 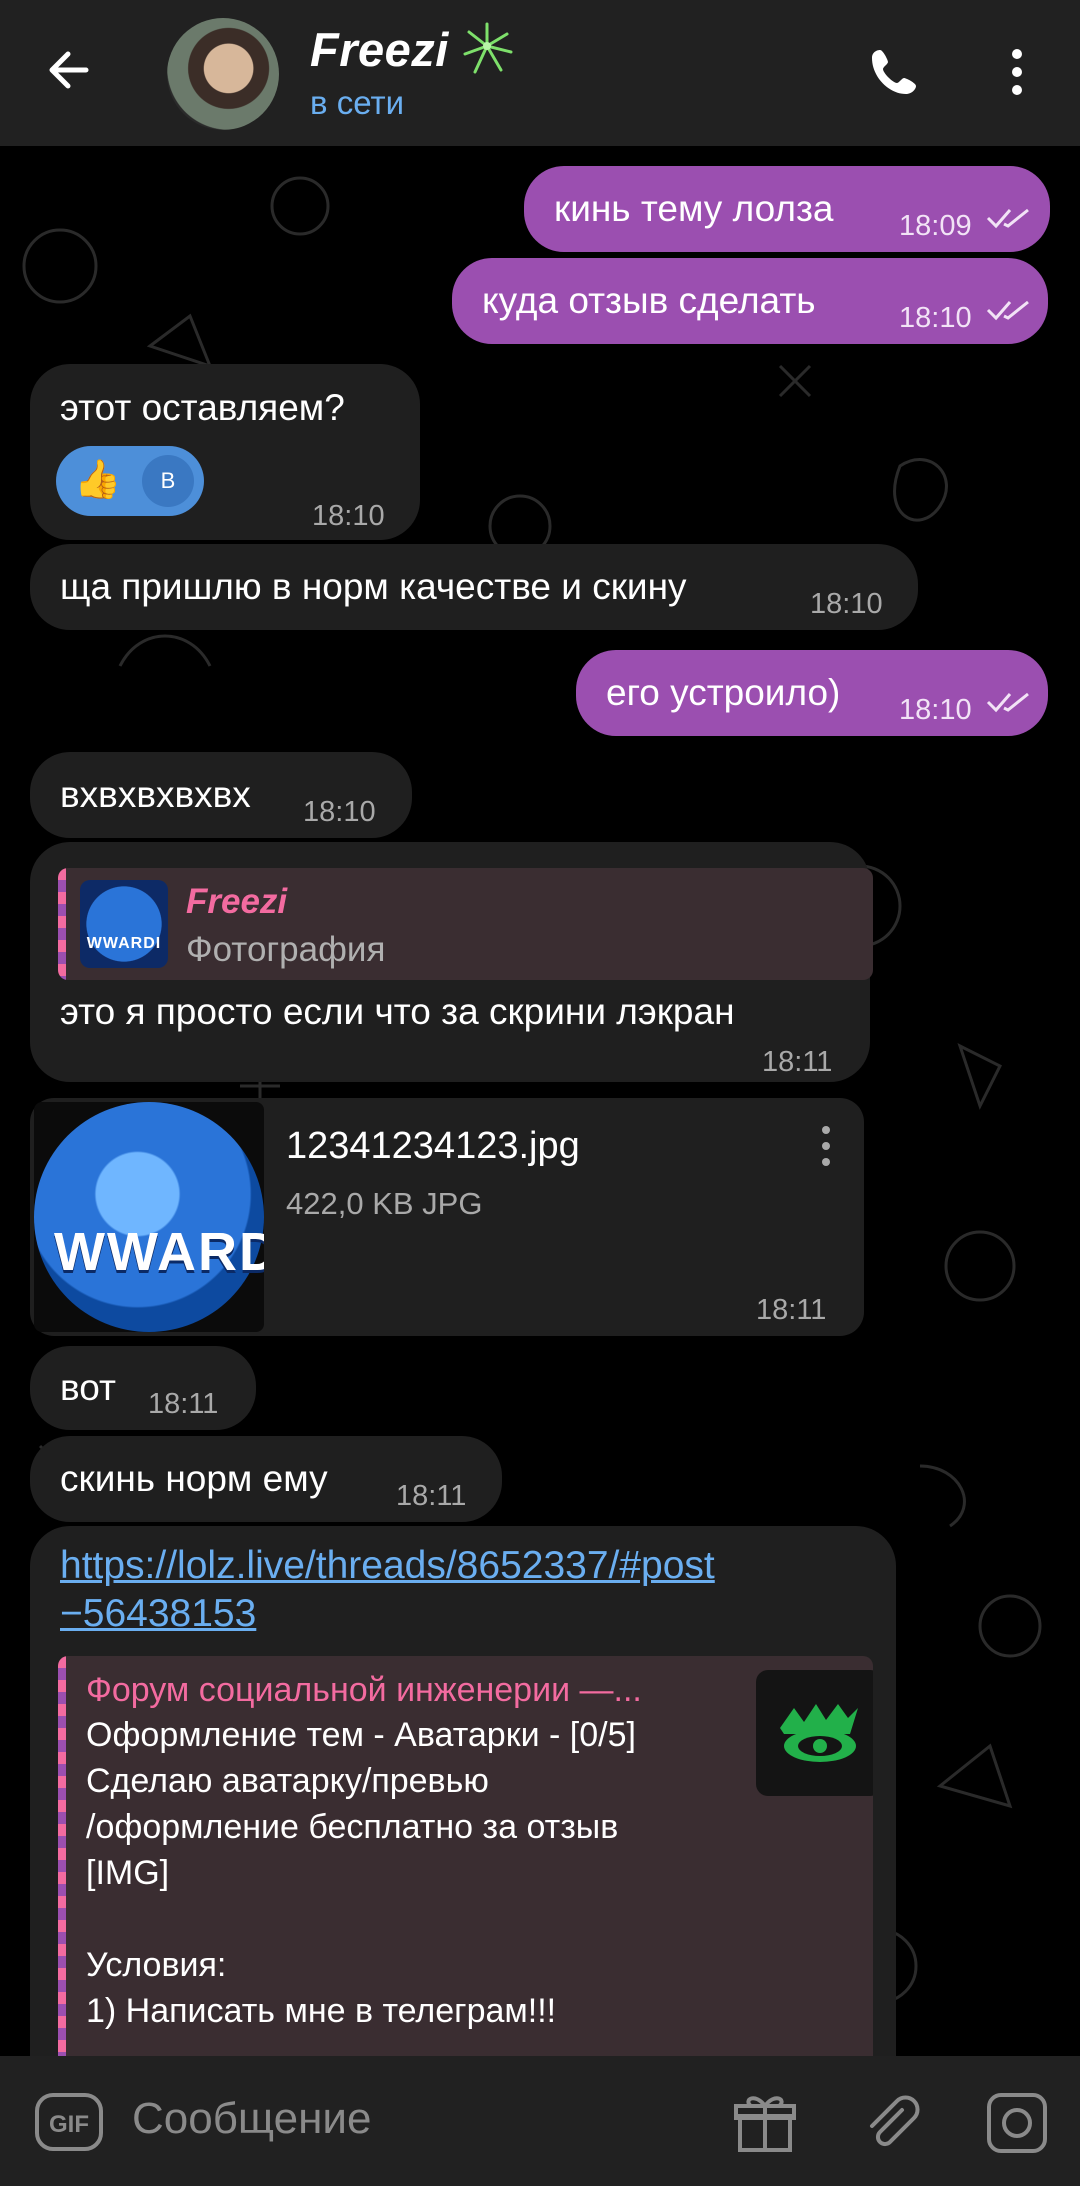 I want to click on lolz-logo-icon, so click(x=819, y=1733).